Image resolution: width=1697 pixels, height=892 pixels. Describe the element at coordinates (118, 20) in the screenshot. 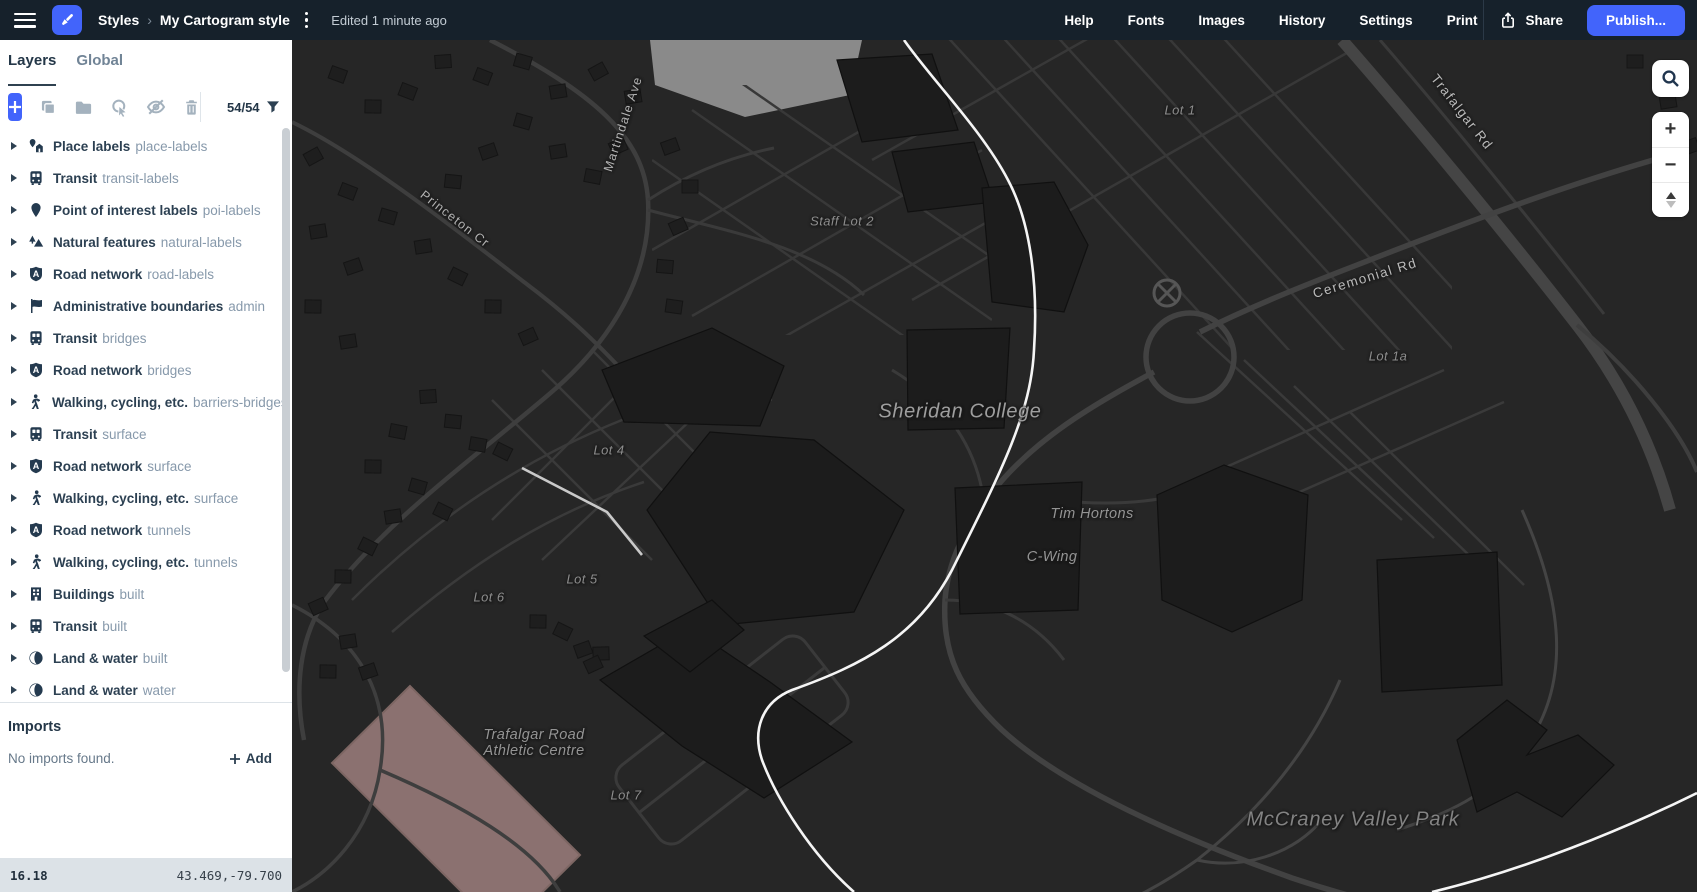

I see `breadcrumb-styles-link: Styles` at that location.